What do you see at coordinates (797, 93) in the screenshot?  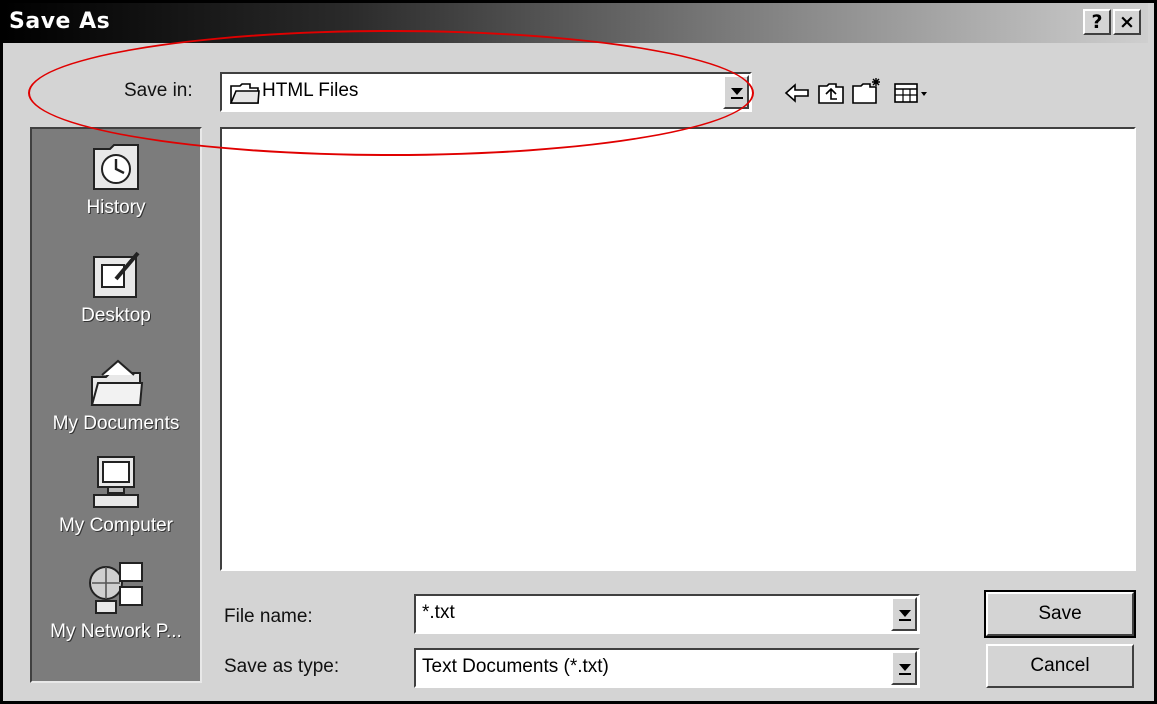 I see `back-icon` at bounding box center [797, 93].